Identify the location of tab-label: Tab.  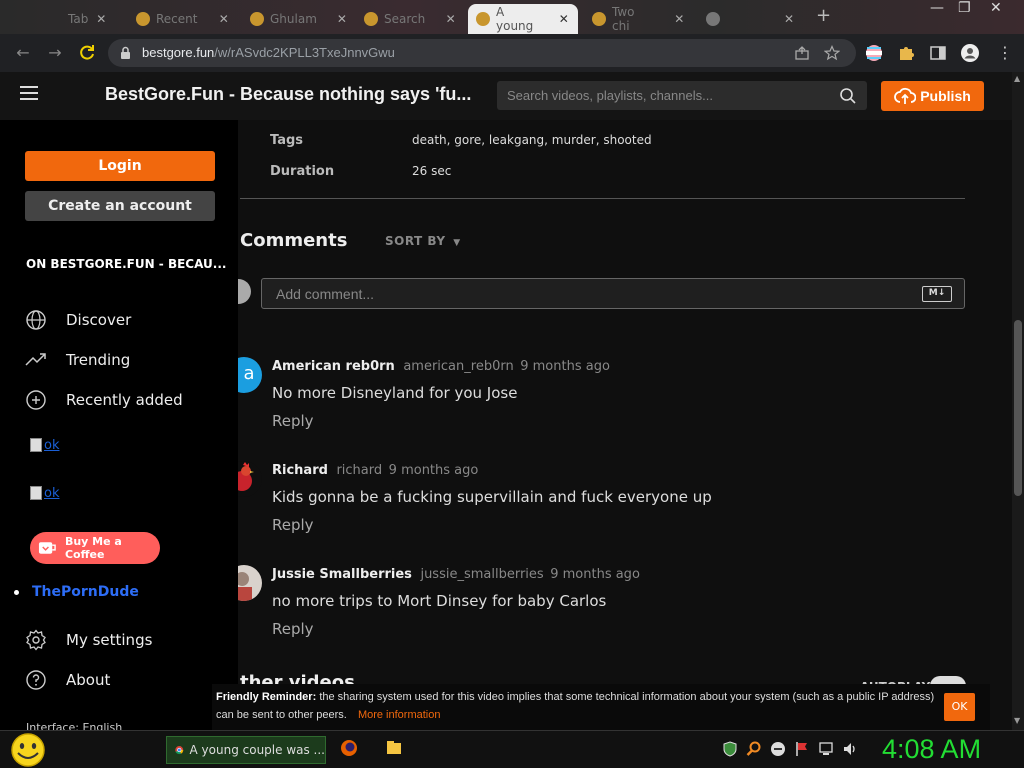
(78, 19).